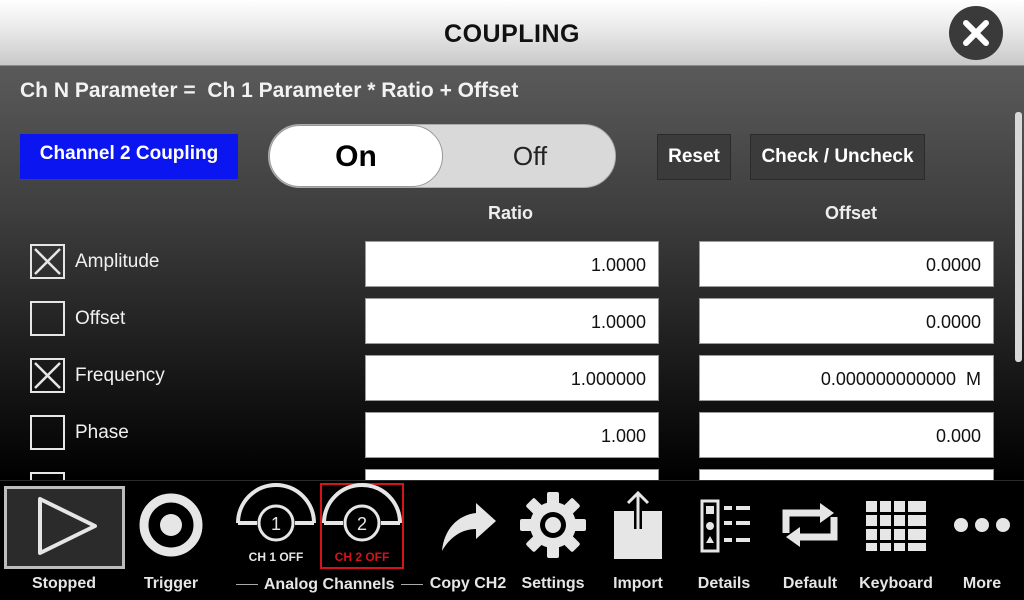 The height and width of the screenshot is (600, 1024). Describe the element at coordinates (724, 583) in the screenshot. I see `details-label: Details` at that location.